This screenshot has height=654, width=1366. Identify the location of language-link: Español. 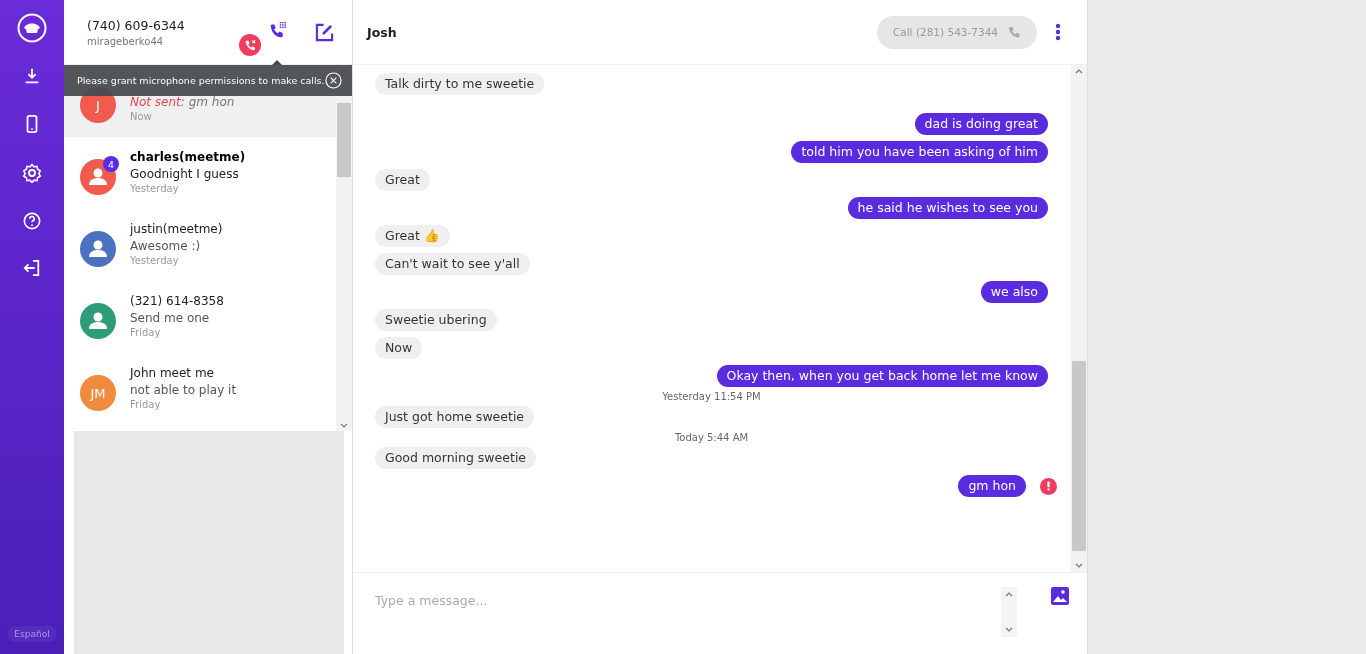
(32, 634).